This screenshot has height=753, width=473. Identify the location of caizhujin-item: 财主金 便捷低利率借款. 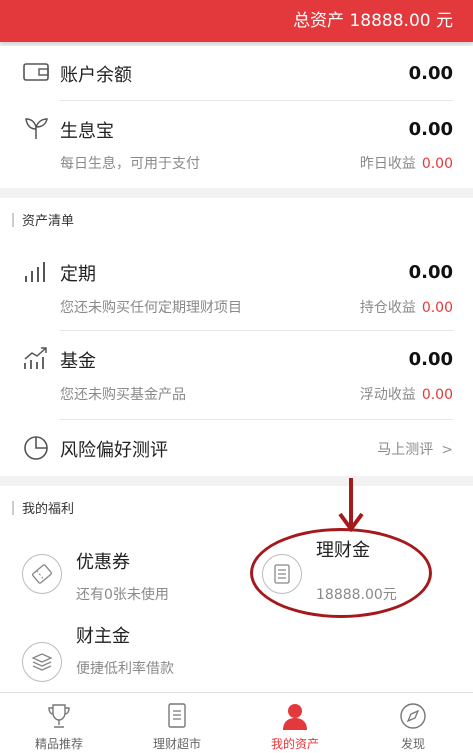
(118, 657).